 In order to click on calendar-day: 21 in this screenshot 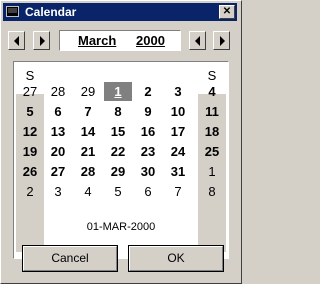, I will do `click(88, 151)`.